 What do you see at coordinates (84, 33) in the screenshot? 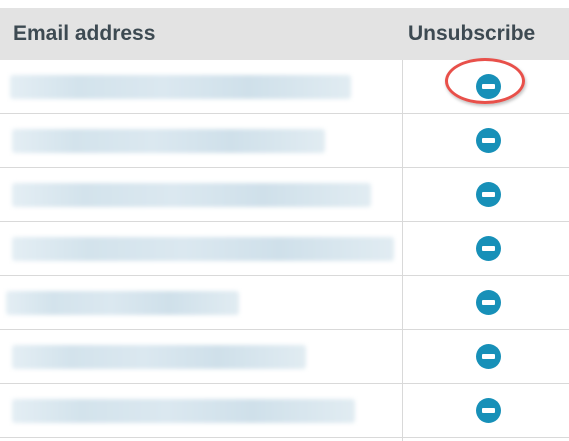
I see `email-column-header: Email address` at bounding box center [84, 33].